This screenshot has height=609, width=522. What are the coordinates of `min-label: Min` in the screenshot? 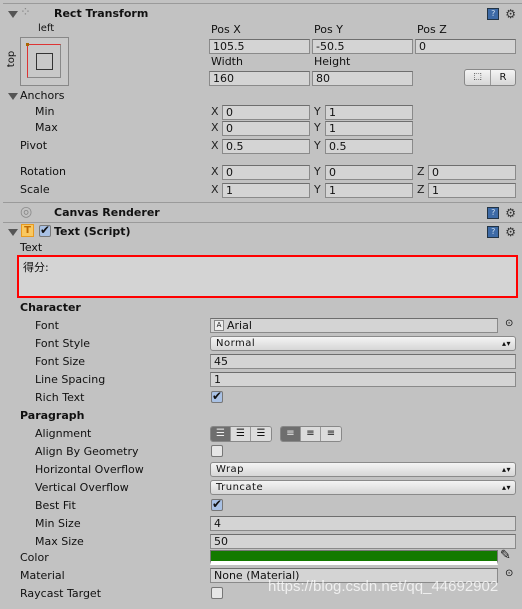 It's located at (45, 111).